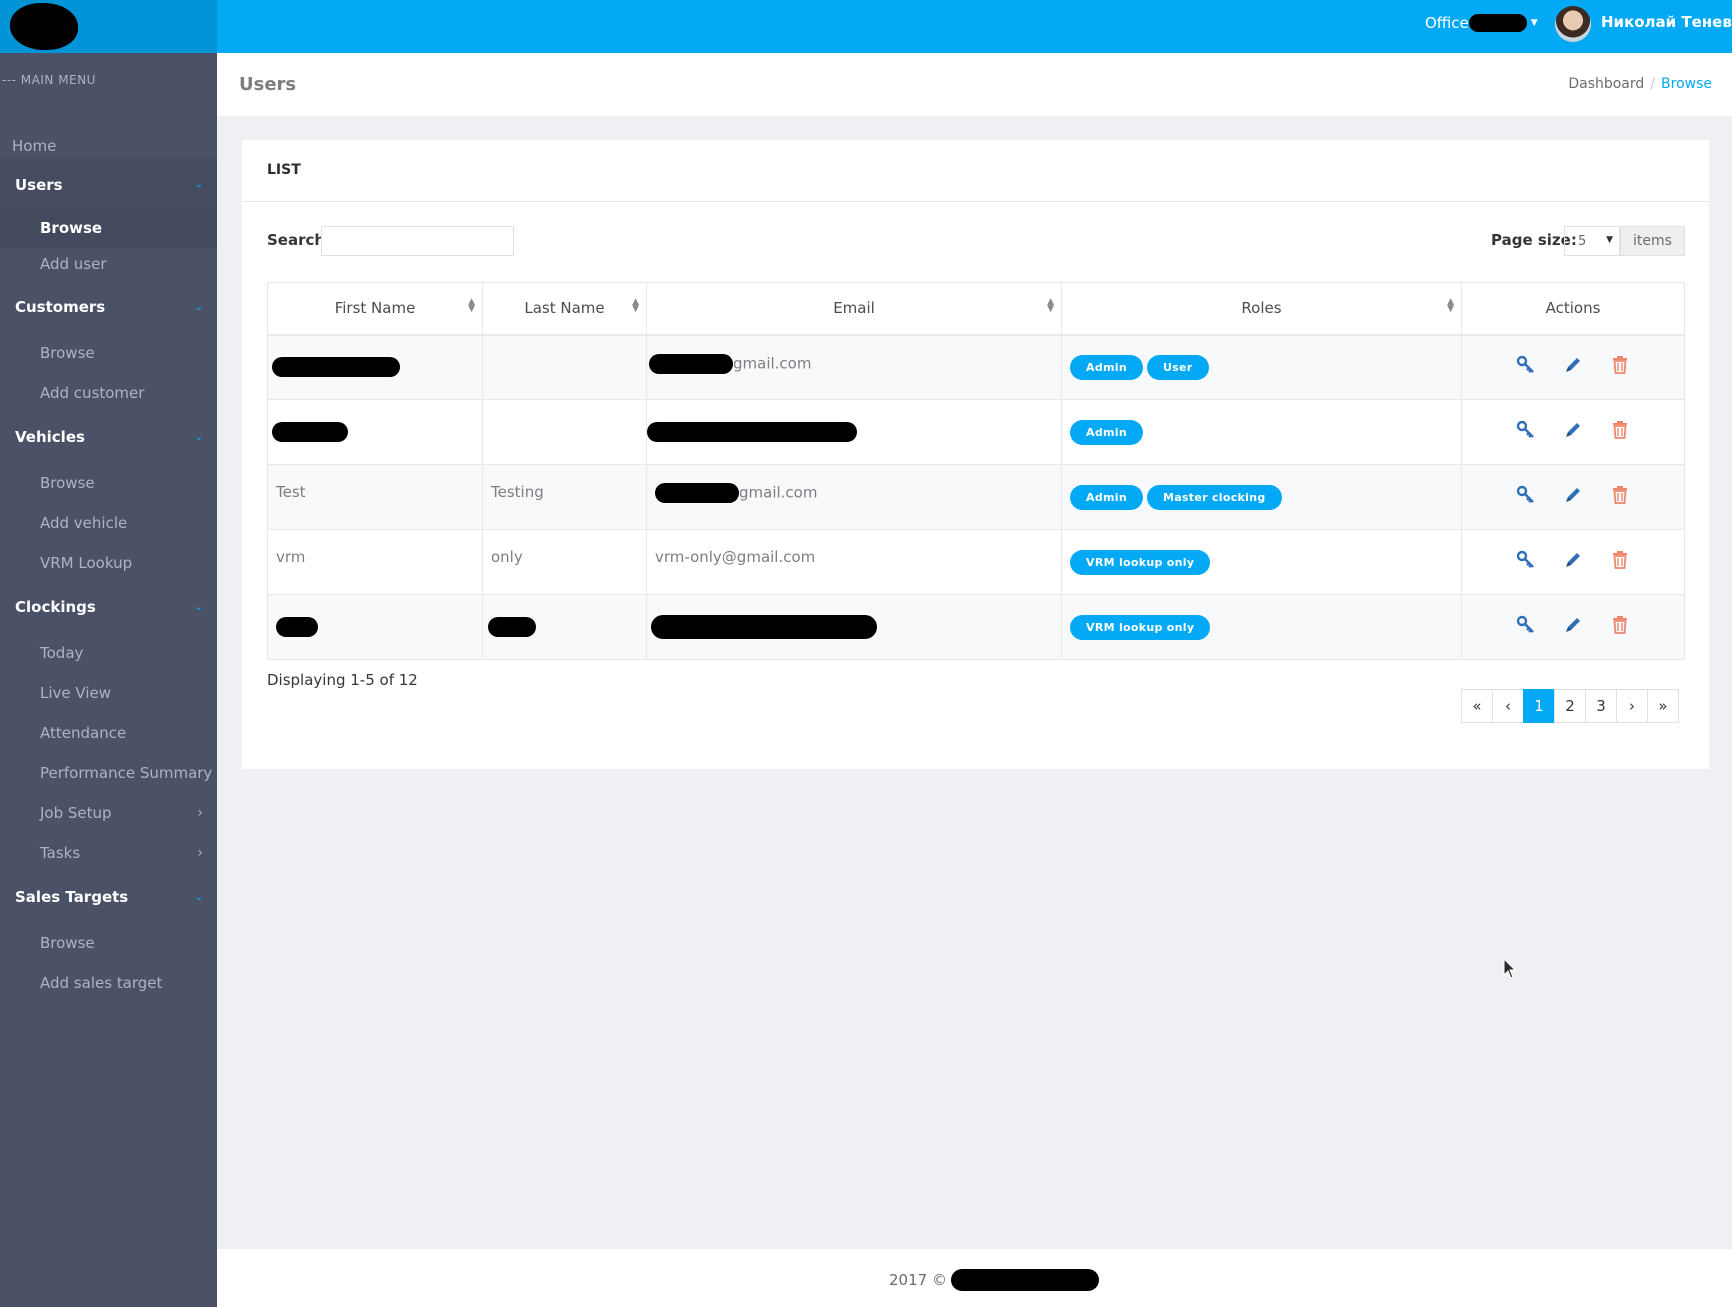  What do you see at coordinates (108, 943) in the screenshot?
I see `sidebar-item-sales-targets-browse: Browse` at bounding box center [108, 943].